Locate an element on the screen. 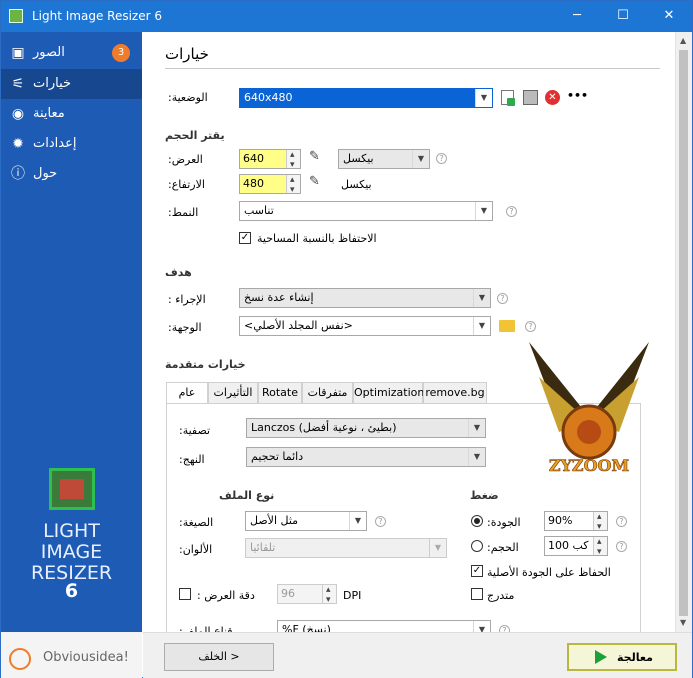 The image size is (693, 678). keep-quality-label: الحفاظ على الجودة الأصلية is located at coordinates (549, 572).